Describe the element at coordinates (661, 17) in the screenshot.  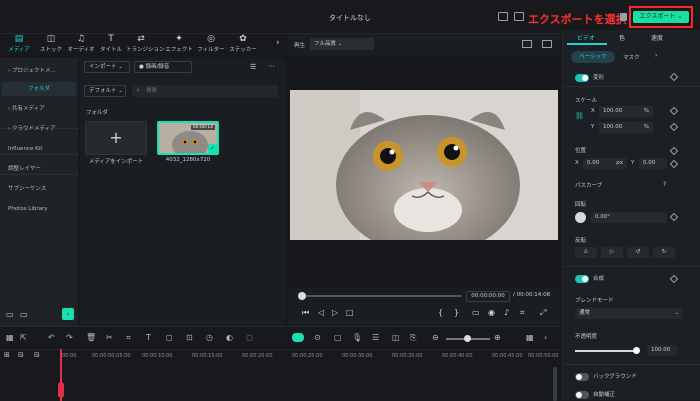
I see `export-button: エクスポート ⌄` at that location.